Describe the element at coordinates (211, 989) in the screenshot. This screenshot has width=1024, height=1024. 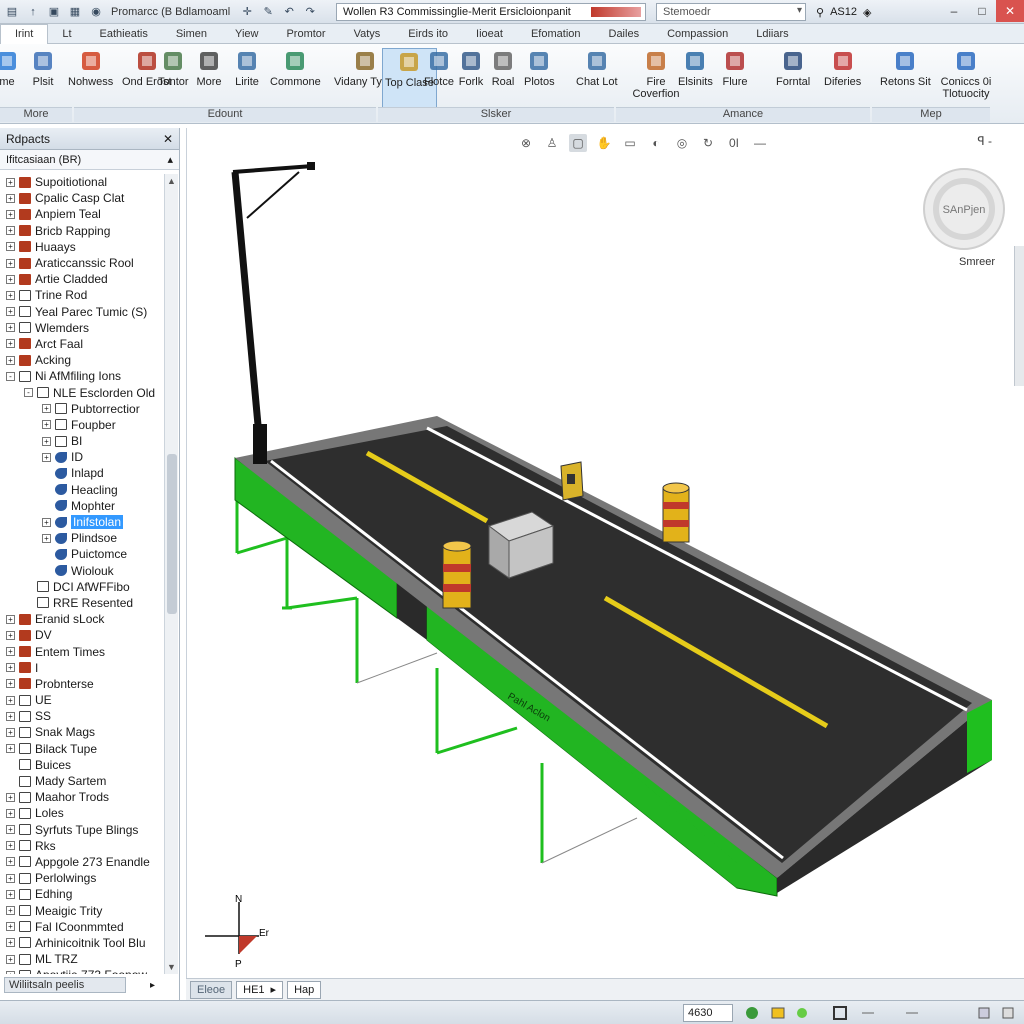
I see `view-tab-0: Eleoe` at that location.